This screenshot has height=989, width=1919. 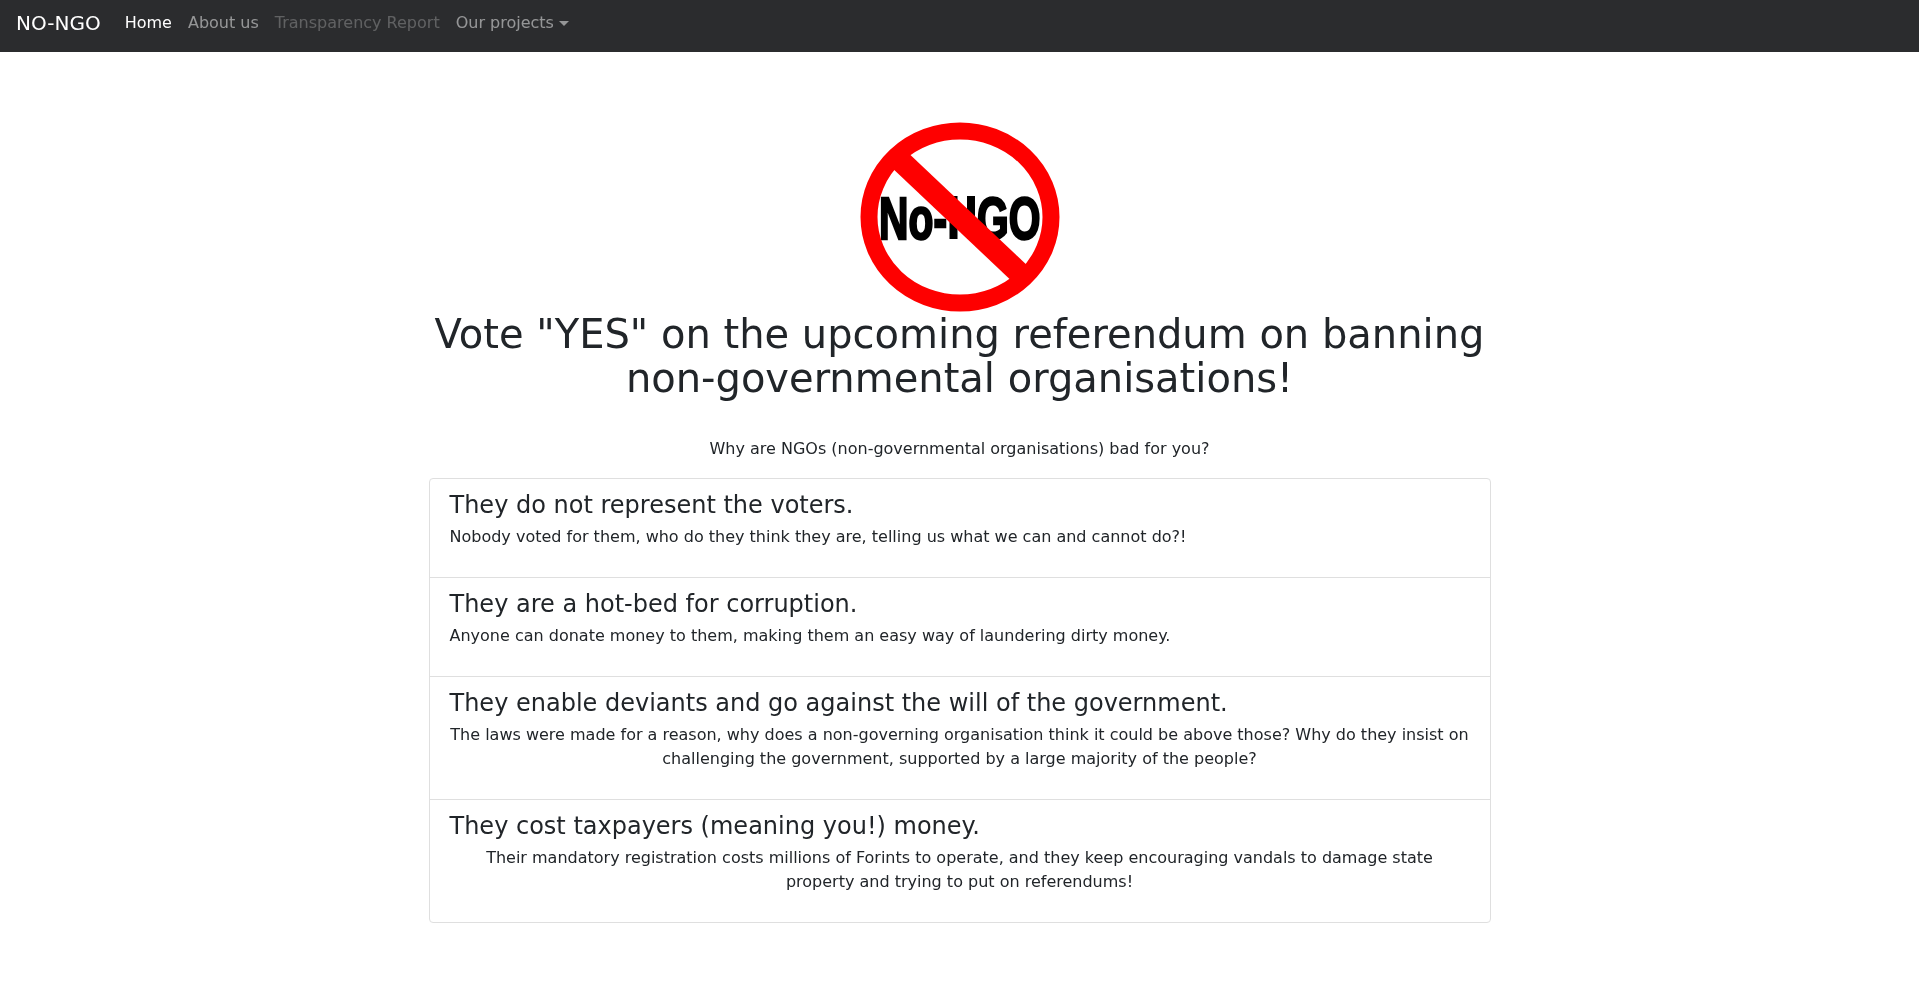 What do you see at coordinates (839, 703) in the screenshot?
I see `reason-title: They enable deviants and go against the will of the government.` at bounding box center [839, 703].